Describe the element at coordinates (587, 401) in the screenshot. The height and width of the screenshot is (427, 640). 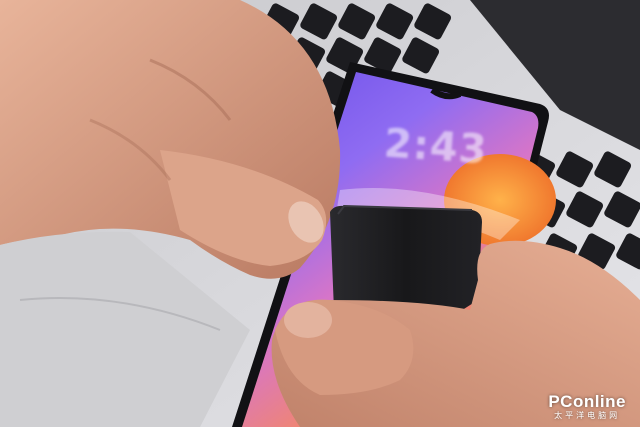
I see `watermark-brand: PConline` at that location.